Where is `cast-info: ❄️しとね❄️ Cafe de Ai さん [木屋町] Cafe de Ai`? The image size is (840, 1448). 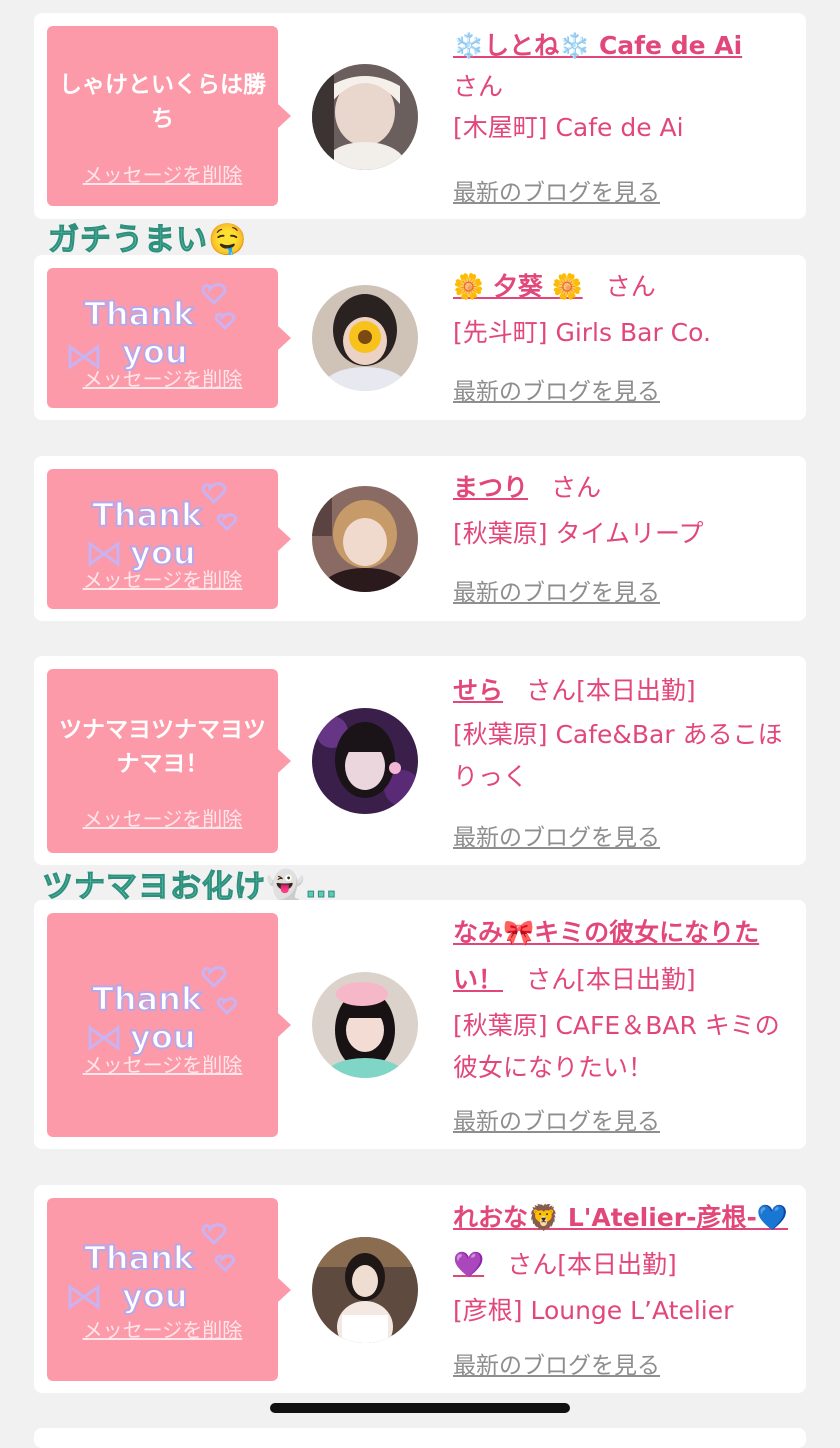 cast-info: ❄️しとね❄️ Cafe de Ai さん [木屋町] Cafe de Ai is located at coordinates (620, 87).